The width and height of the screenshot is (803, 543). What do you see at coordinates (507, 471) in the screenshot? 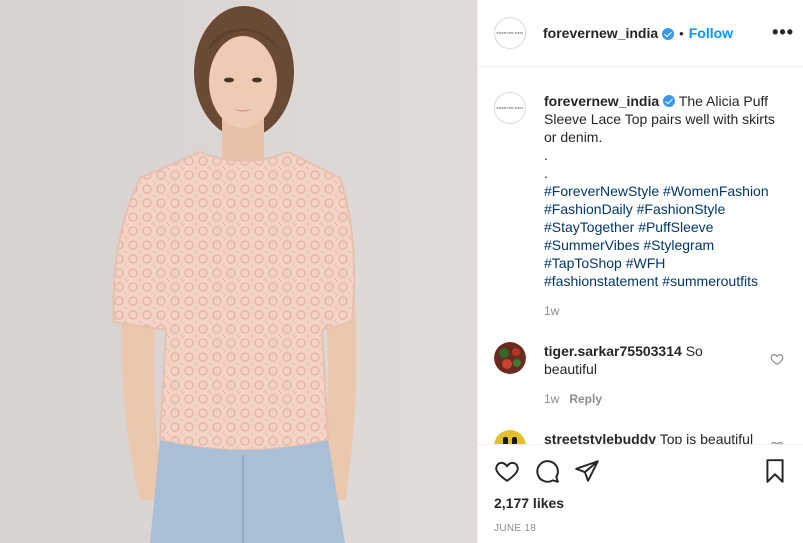
I see `heart-icon` at bounding box center [507, 471].